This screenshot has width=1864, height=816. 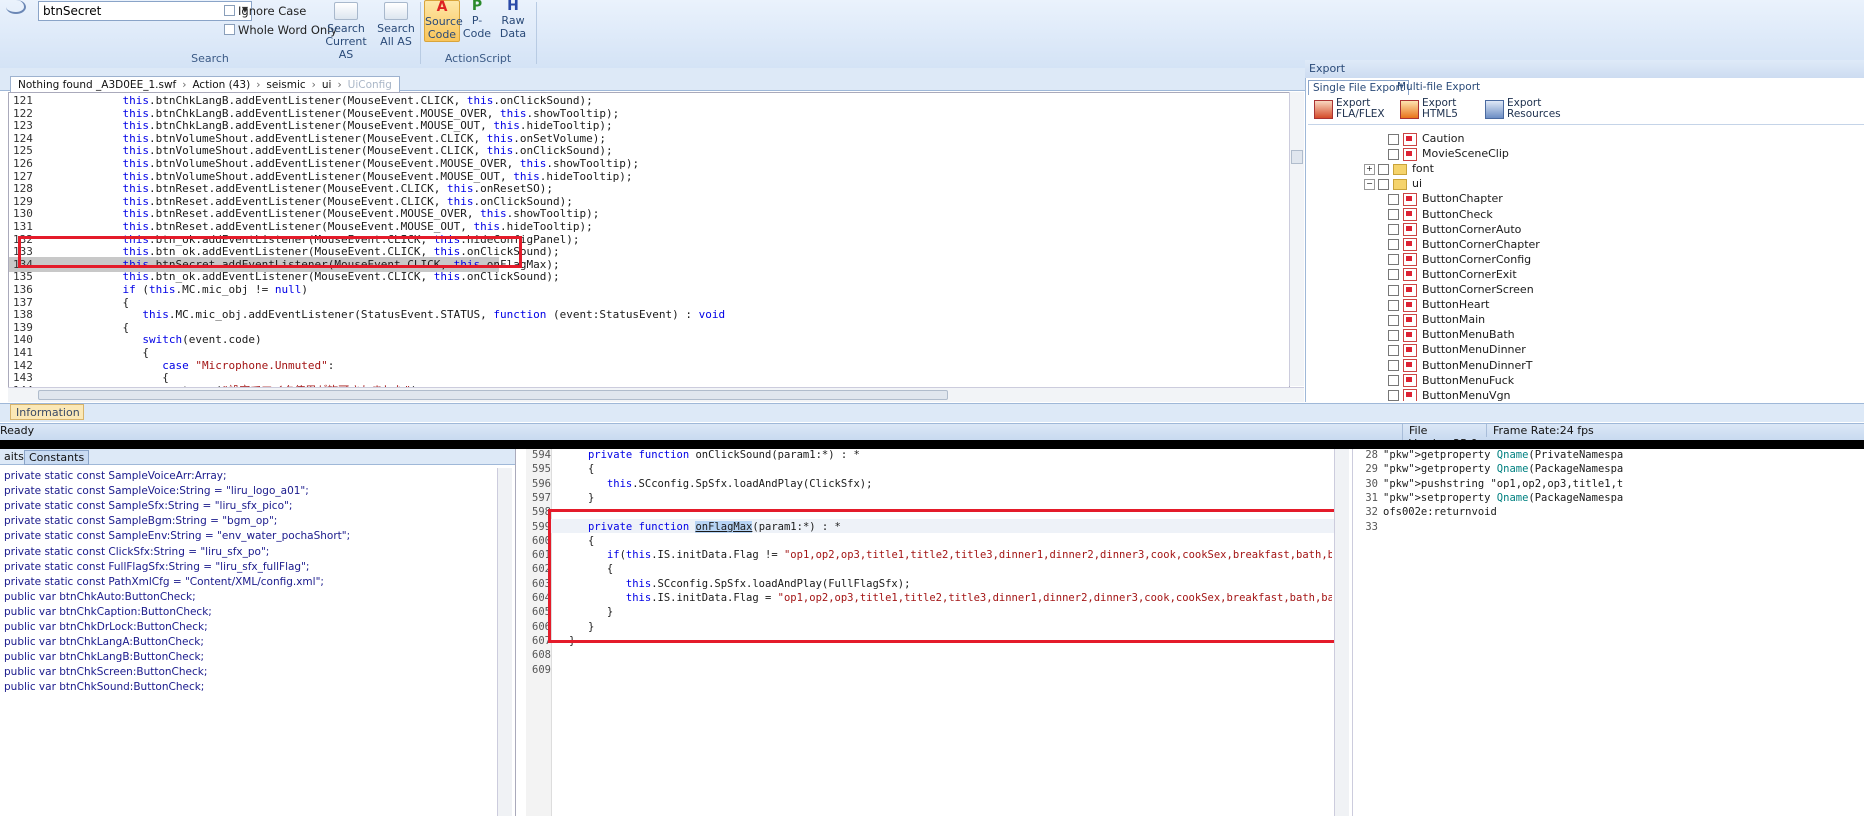 I want to click on tree-item: ButtonMenuDinner, so click(x=1457, y=349).